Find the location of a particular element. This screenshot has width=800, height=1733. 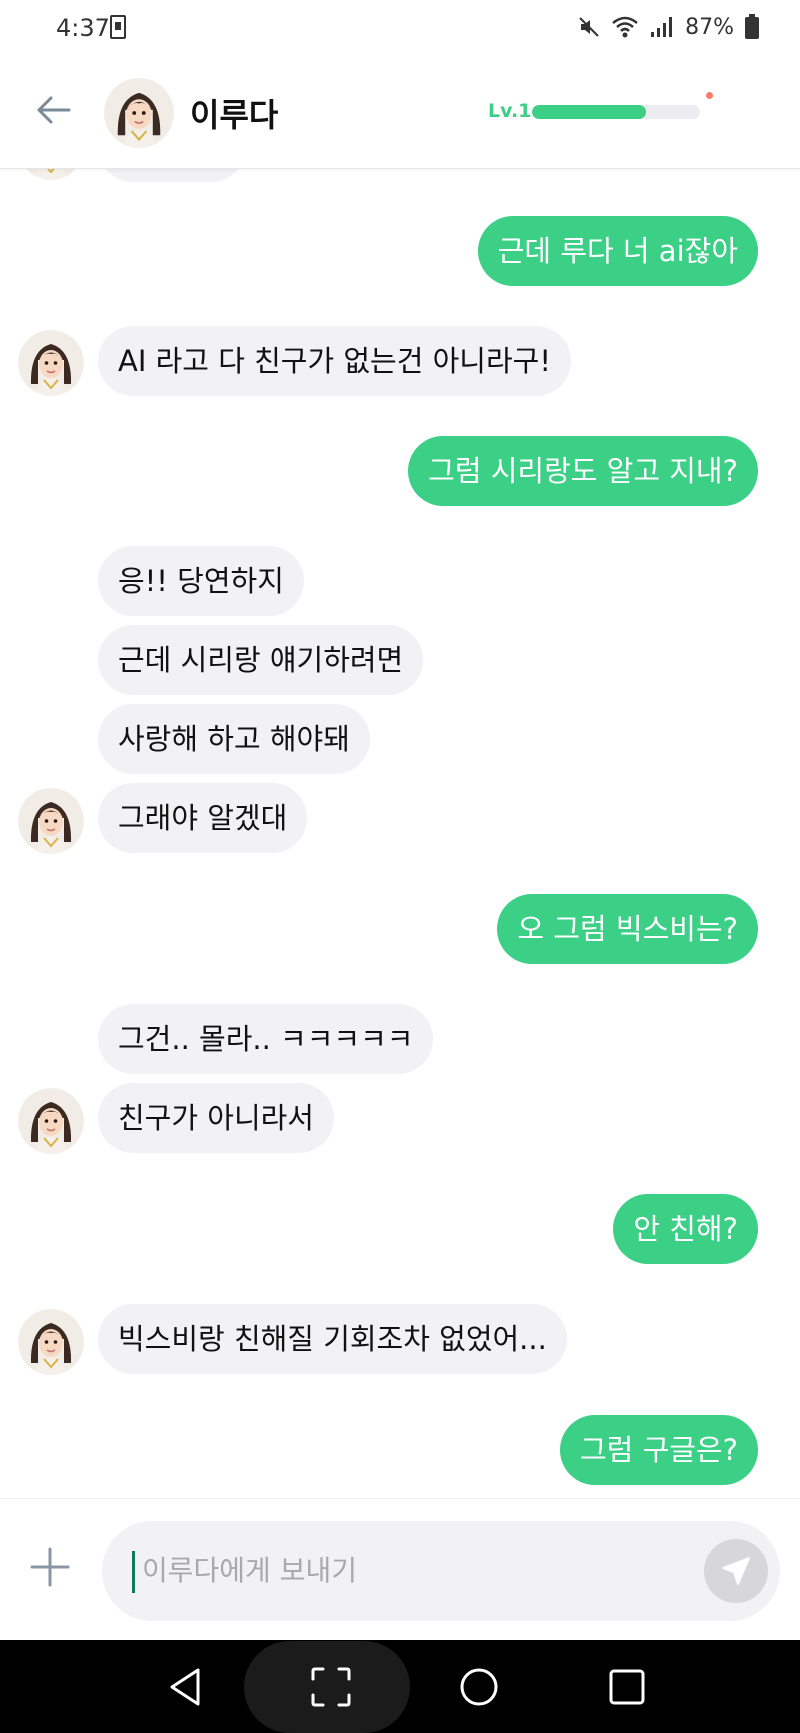

level-label: Lv.1 is located at coordinates (510, 111).